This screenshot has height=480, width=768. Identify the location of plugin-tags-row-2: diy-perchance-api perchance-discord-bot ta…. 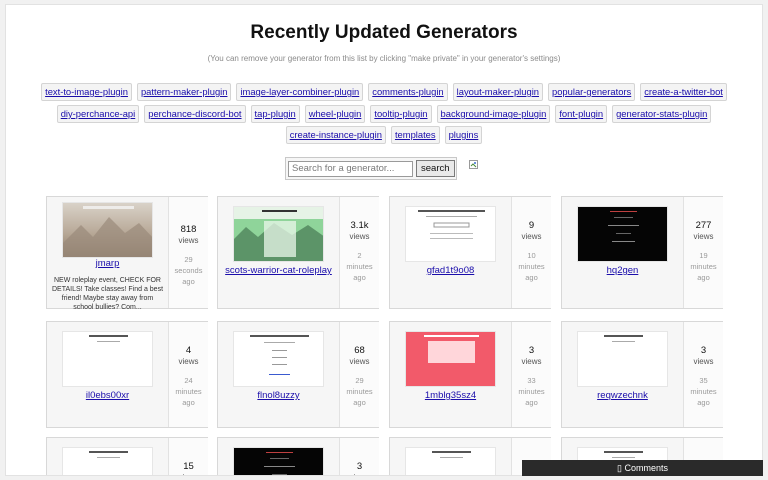
(384, 114).